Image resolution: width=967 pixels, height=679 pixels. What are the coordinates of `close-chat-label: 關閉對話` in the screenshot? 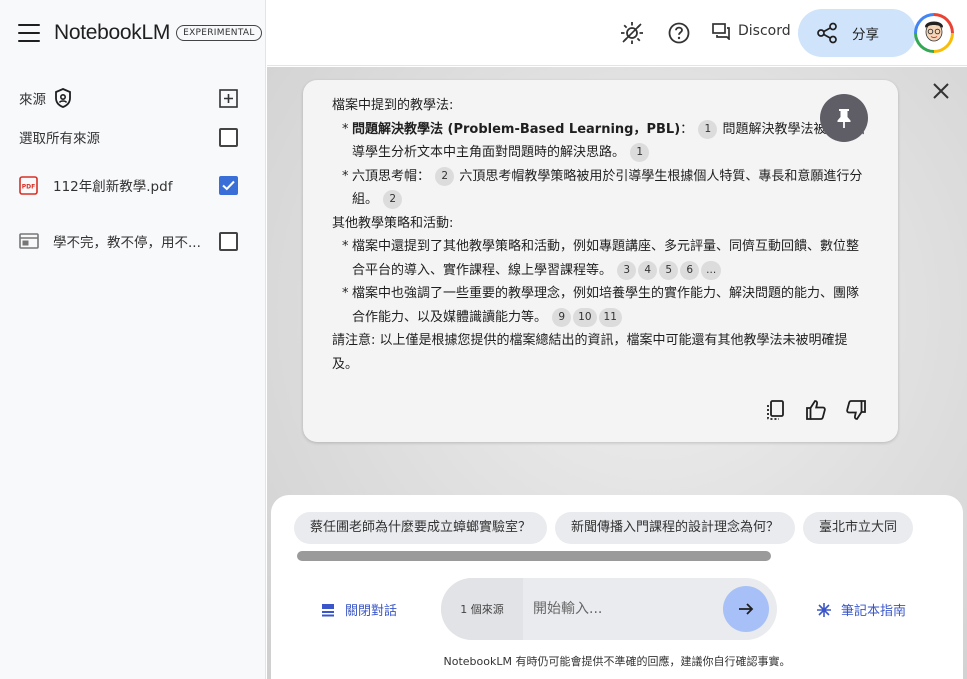 It's located at (371, 611).